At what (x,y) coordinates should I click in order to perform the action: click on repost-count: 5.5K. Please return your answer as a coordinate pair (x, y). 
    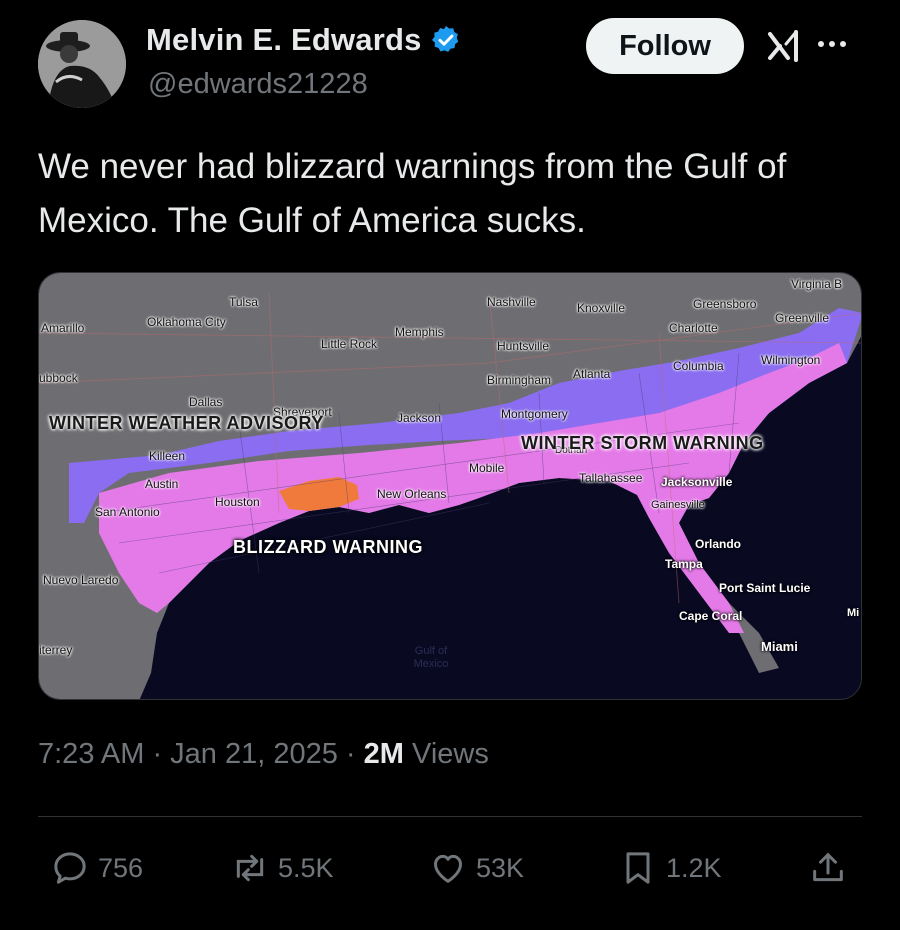
    Looking at the image, I should click on (306, 867).